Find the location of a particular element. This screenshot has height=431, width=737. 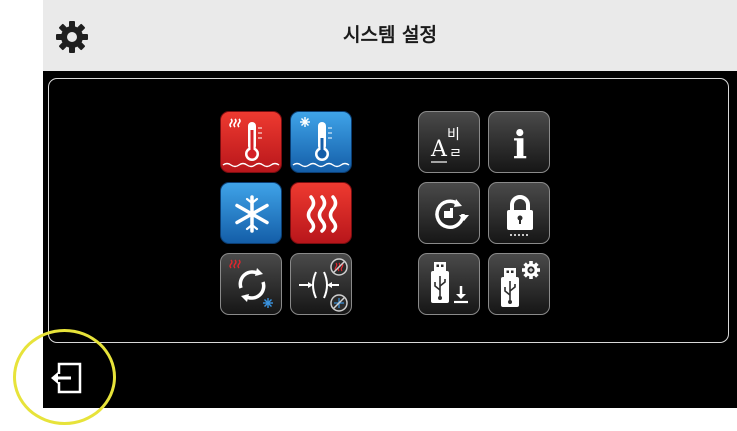

language-korean-glyph-2: ㄹ is located at coordinates (455, 154).